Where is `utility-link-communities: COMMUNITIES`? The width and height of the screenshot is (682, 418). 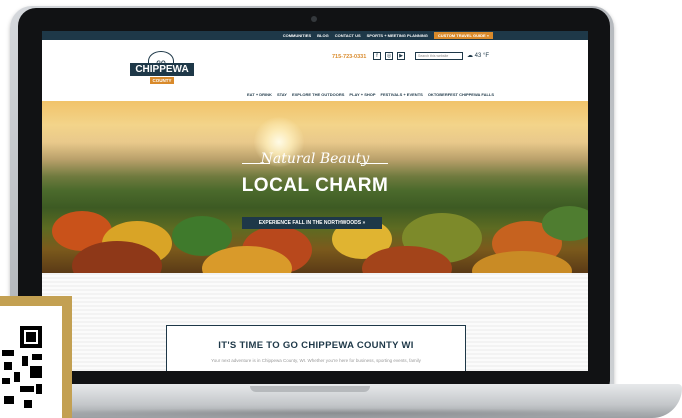 utility-link-communities: COMMUNITIES is located at coordinates (297, 35).